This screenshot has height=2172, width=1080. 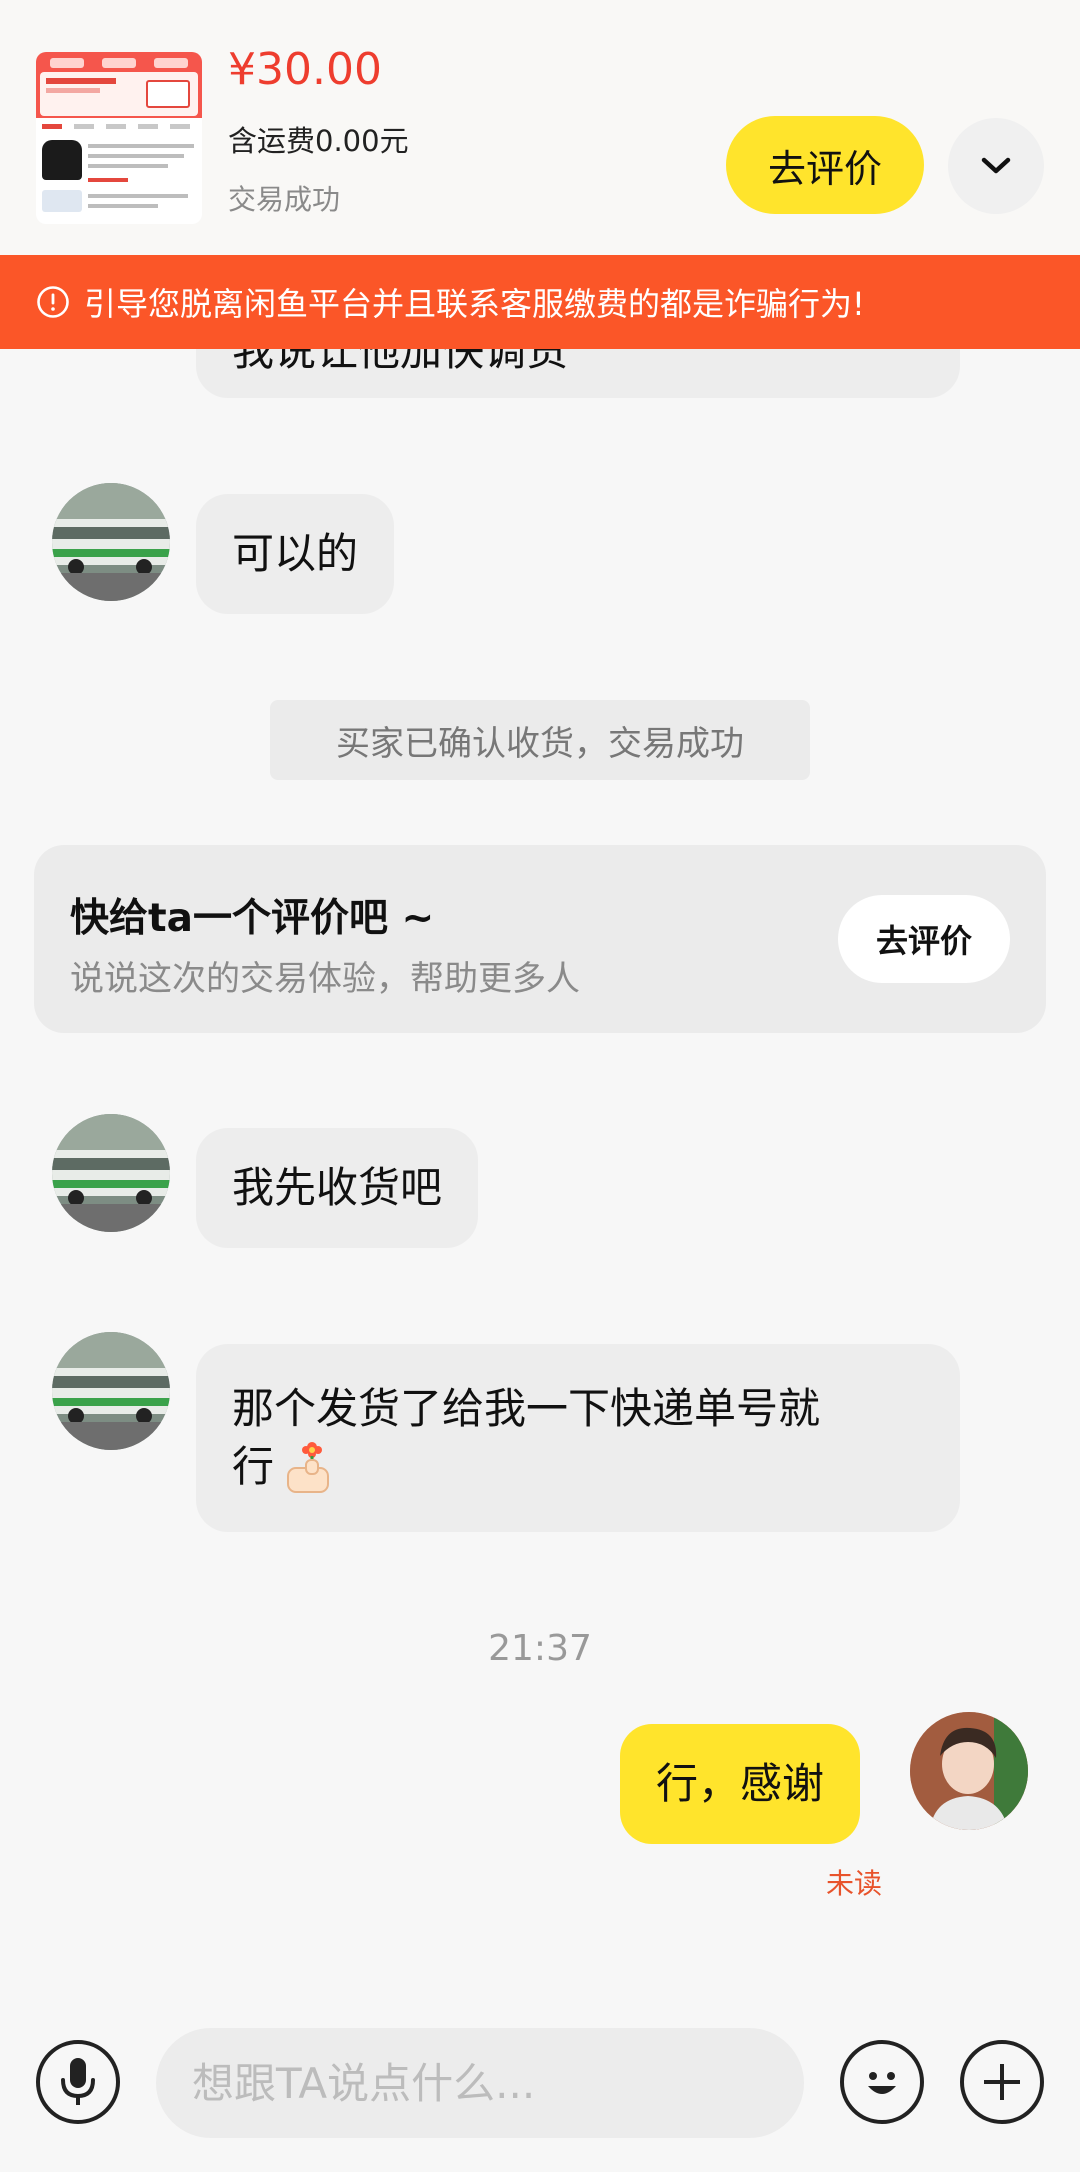 I want to click on review-card-button: 去评价, so click(x=924, y=939).